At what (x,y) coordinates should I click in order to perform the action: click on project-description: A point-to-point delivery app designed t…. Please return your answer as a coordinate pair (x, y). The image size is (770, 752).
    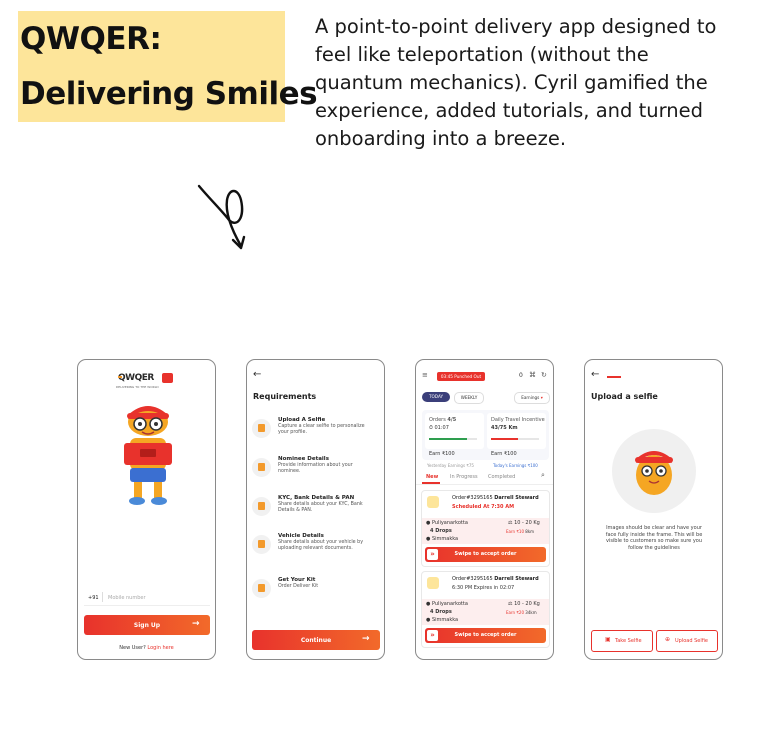
    Looking at the image, I should click on (516, 82).